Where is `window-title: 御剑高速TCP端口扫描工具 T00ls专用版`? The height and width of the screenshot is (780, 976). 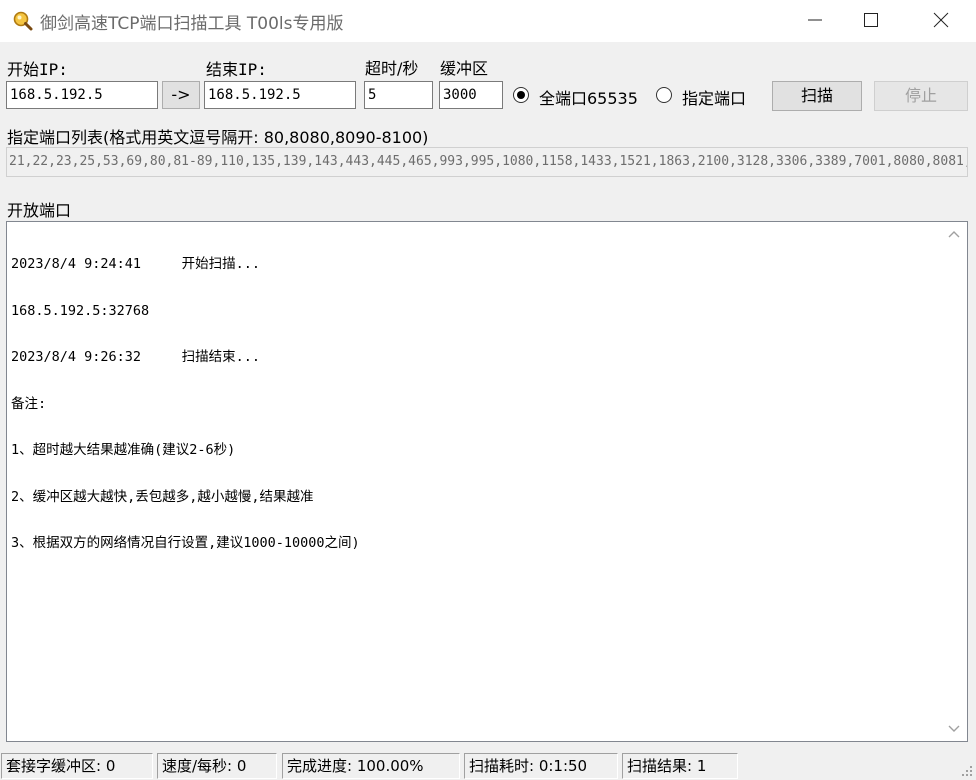 window-title: 御剑高速TCP端口扫描工具 T00ls专用版 is located at coordinates (192, 24).